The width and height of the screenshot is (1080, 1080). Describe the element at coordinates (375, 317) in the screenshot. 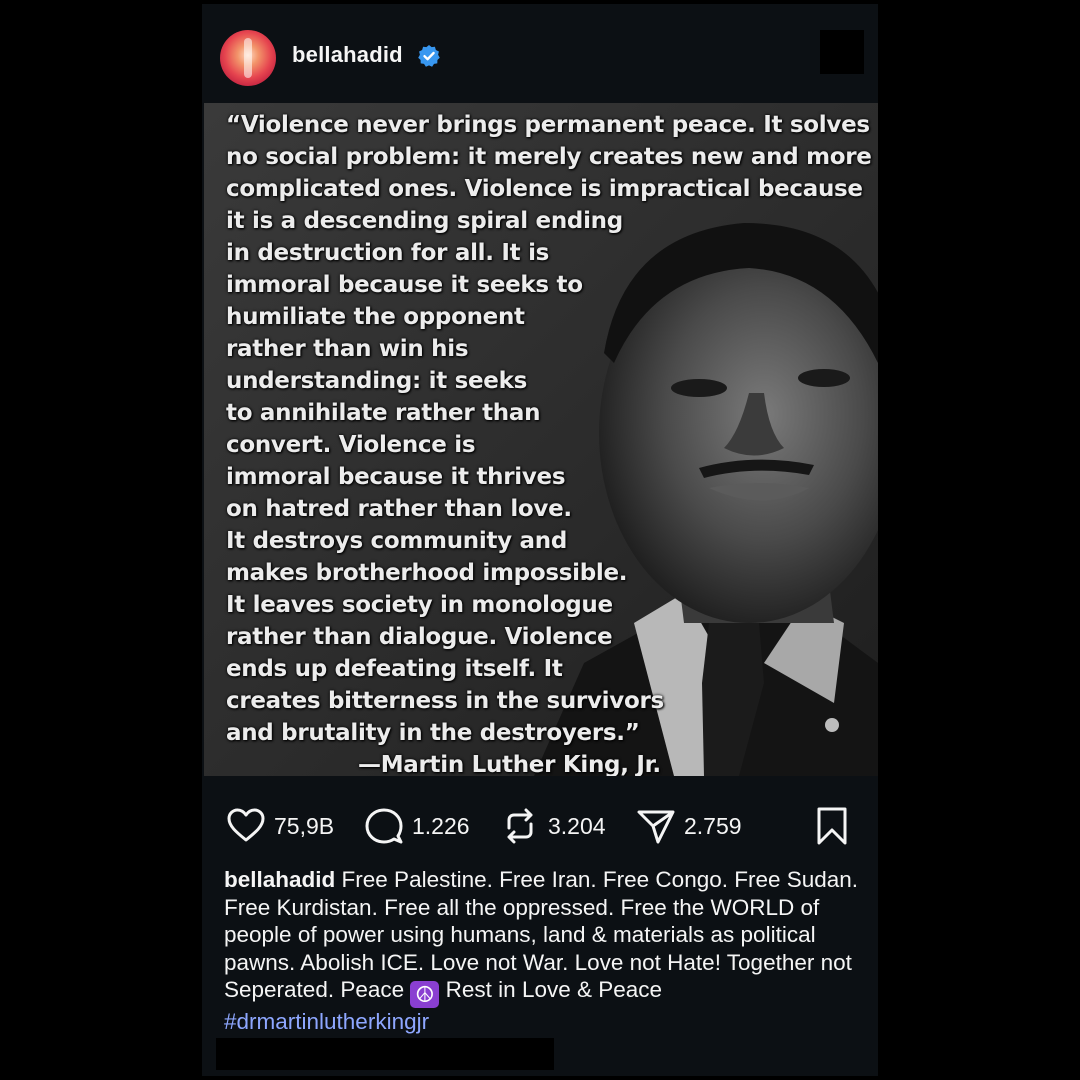

I see `quote-line: humiliate the opponent` at that location.